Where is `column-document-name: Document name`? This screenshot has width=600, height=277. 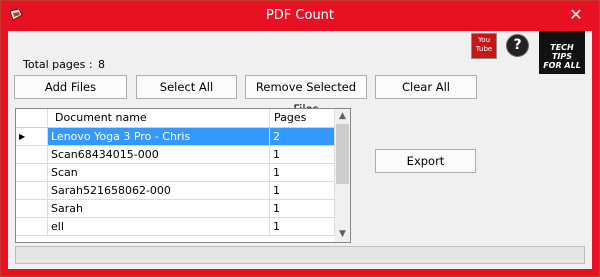 column-document-name: Document name is located at coordinates (159, 118).